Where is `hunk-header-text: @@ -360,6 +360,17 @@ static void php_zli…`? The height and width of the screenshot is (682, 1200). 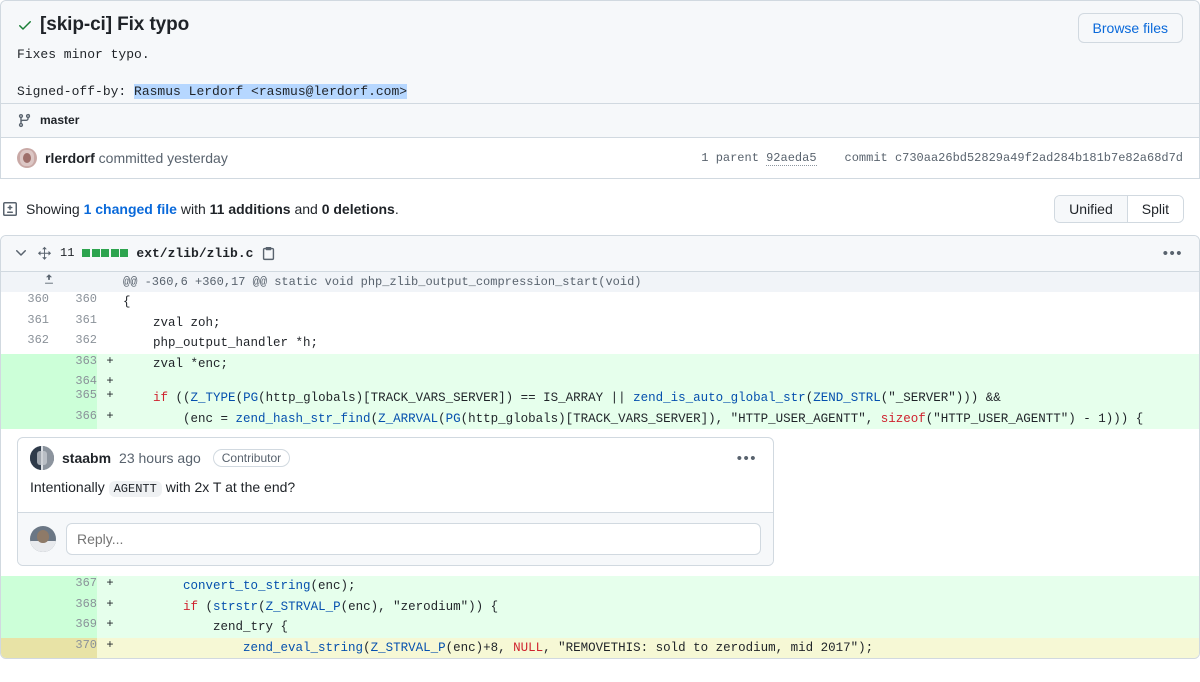 hunk-header-text: @@ -360,6 +360,17 @@ static void php_zli… is located at coordinates (661, 282).